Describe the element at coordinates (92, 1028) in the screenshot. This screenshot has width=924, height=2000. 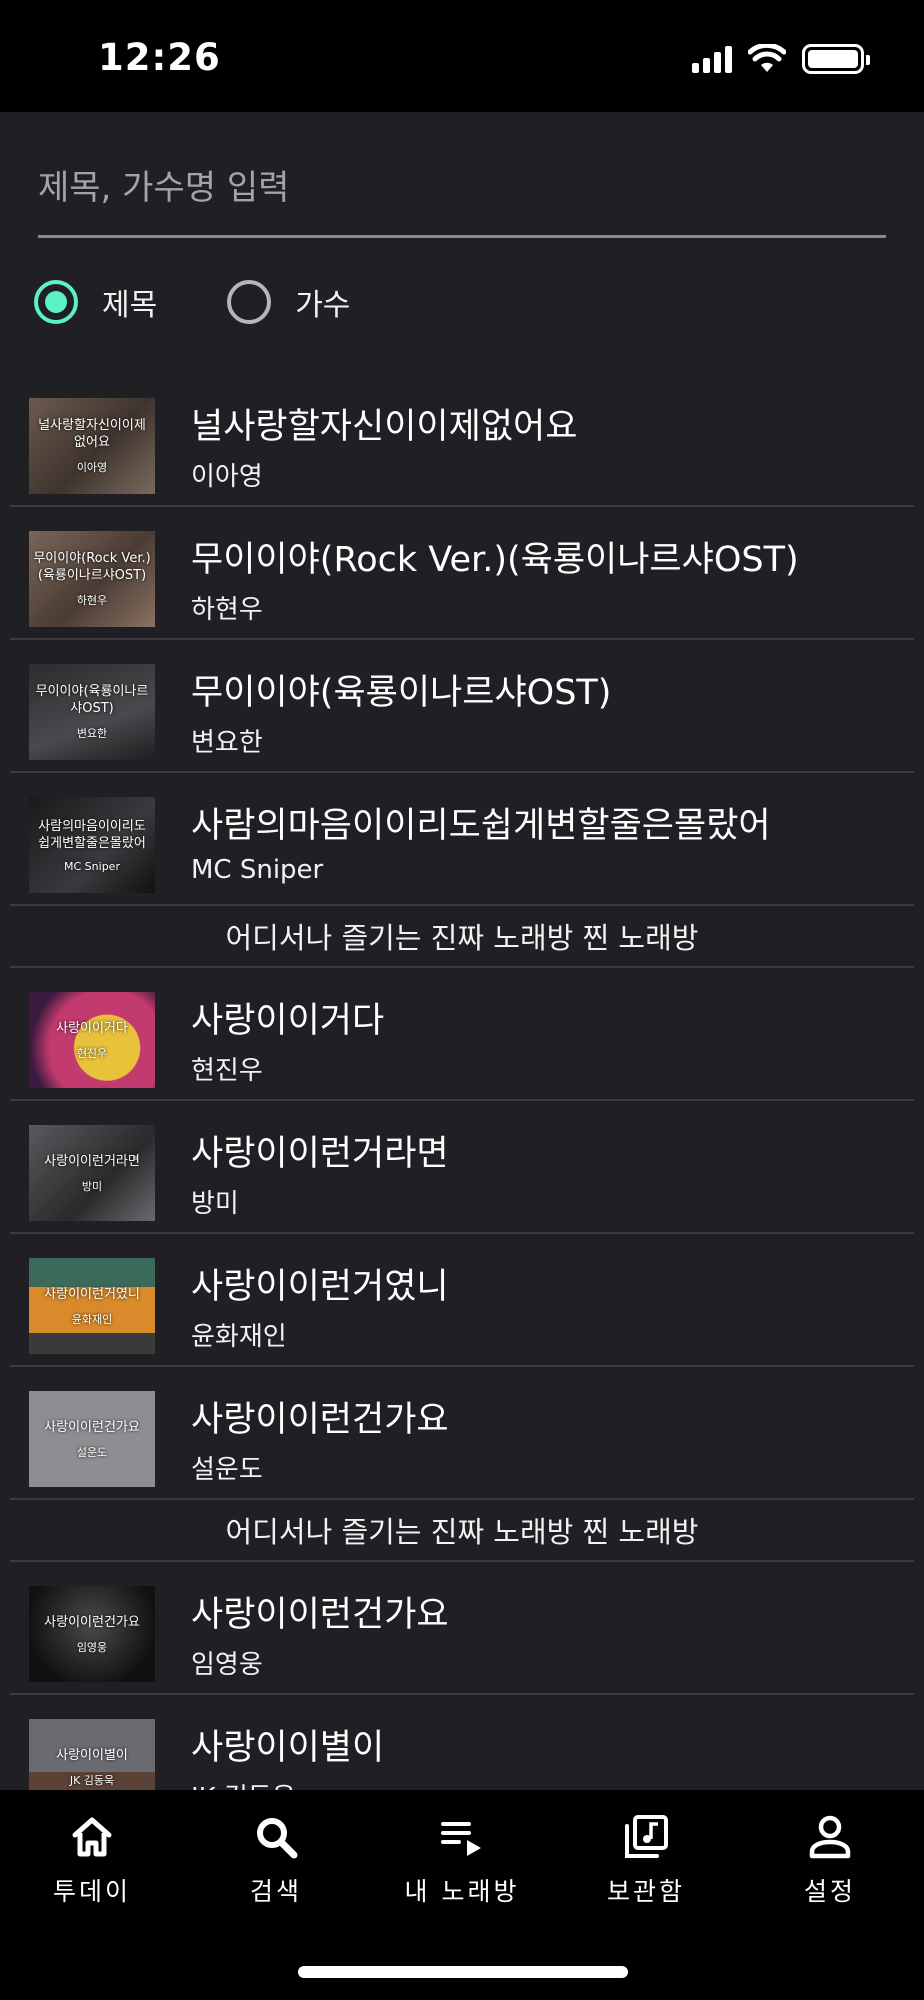
I see `album-art-title: 사랑이이거다` at that location.